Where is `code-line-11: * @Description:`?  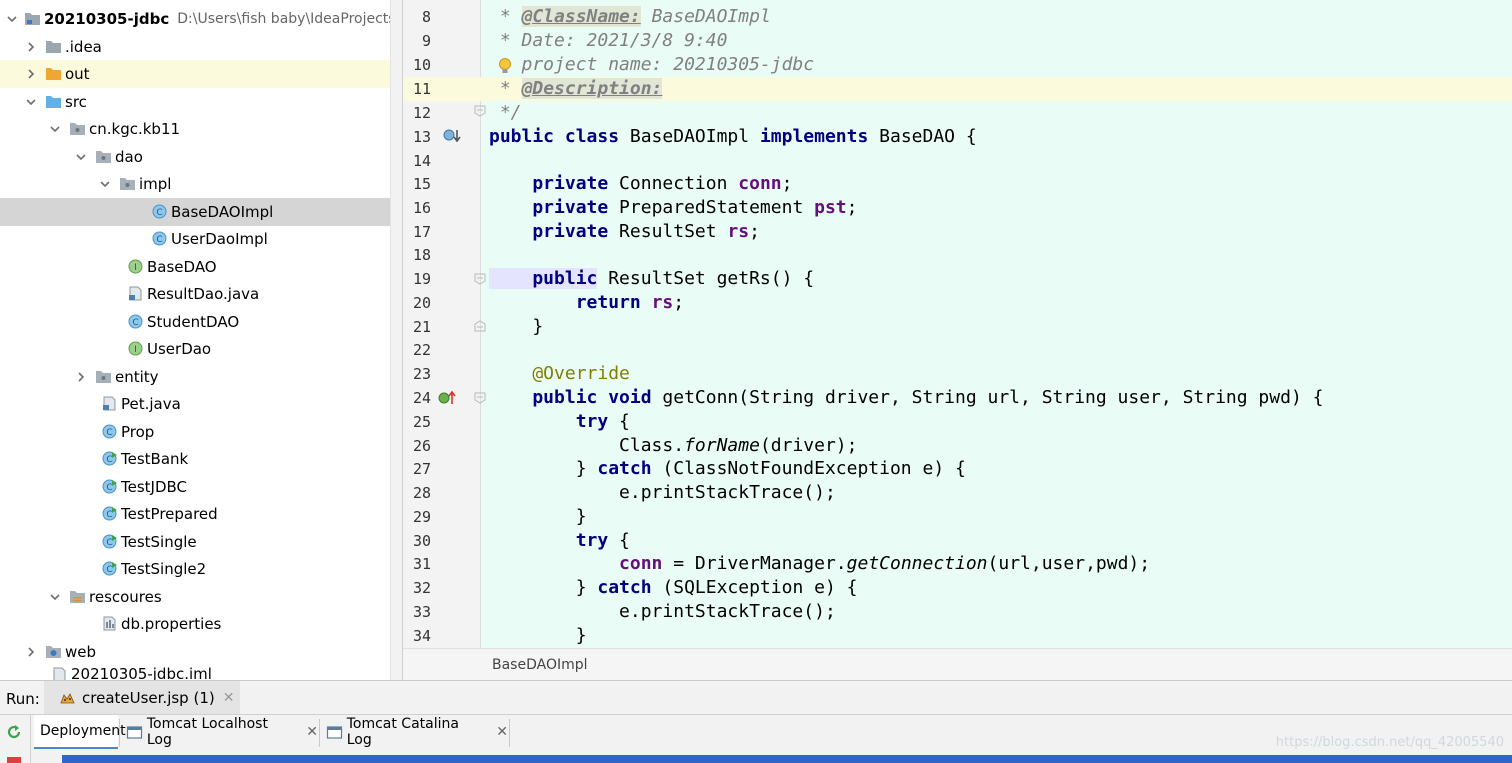
code-line-11: * @Description: is located at coordinates (1000, 89).